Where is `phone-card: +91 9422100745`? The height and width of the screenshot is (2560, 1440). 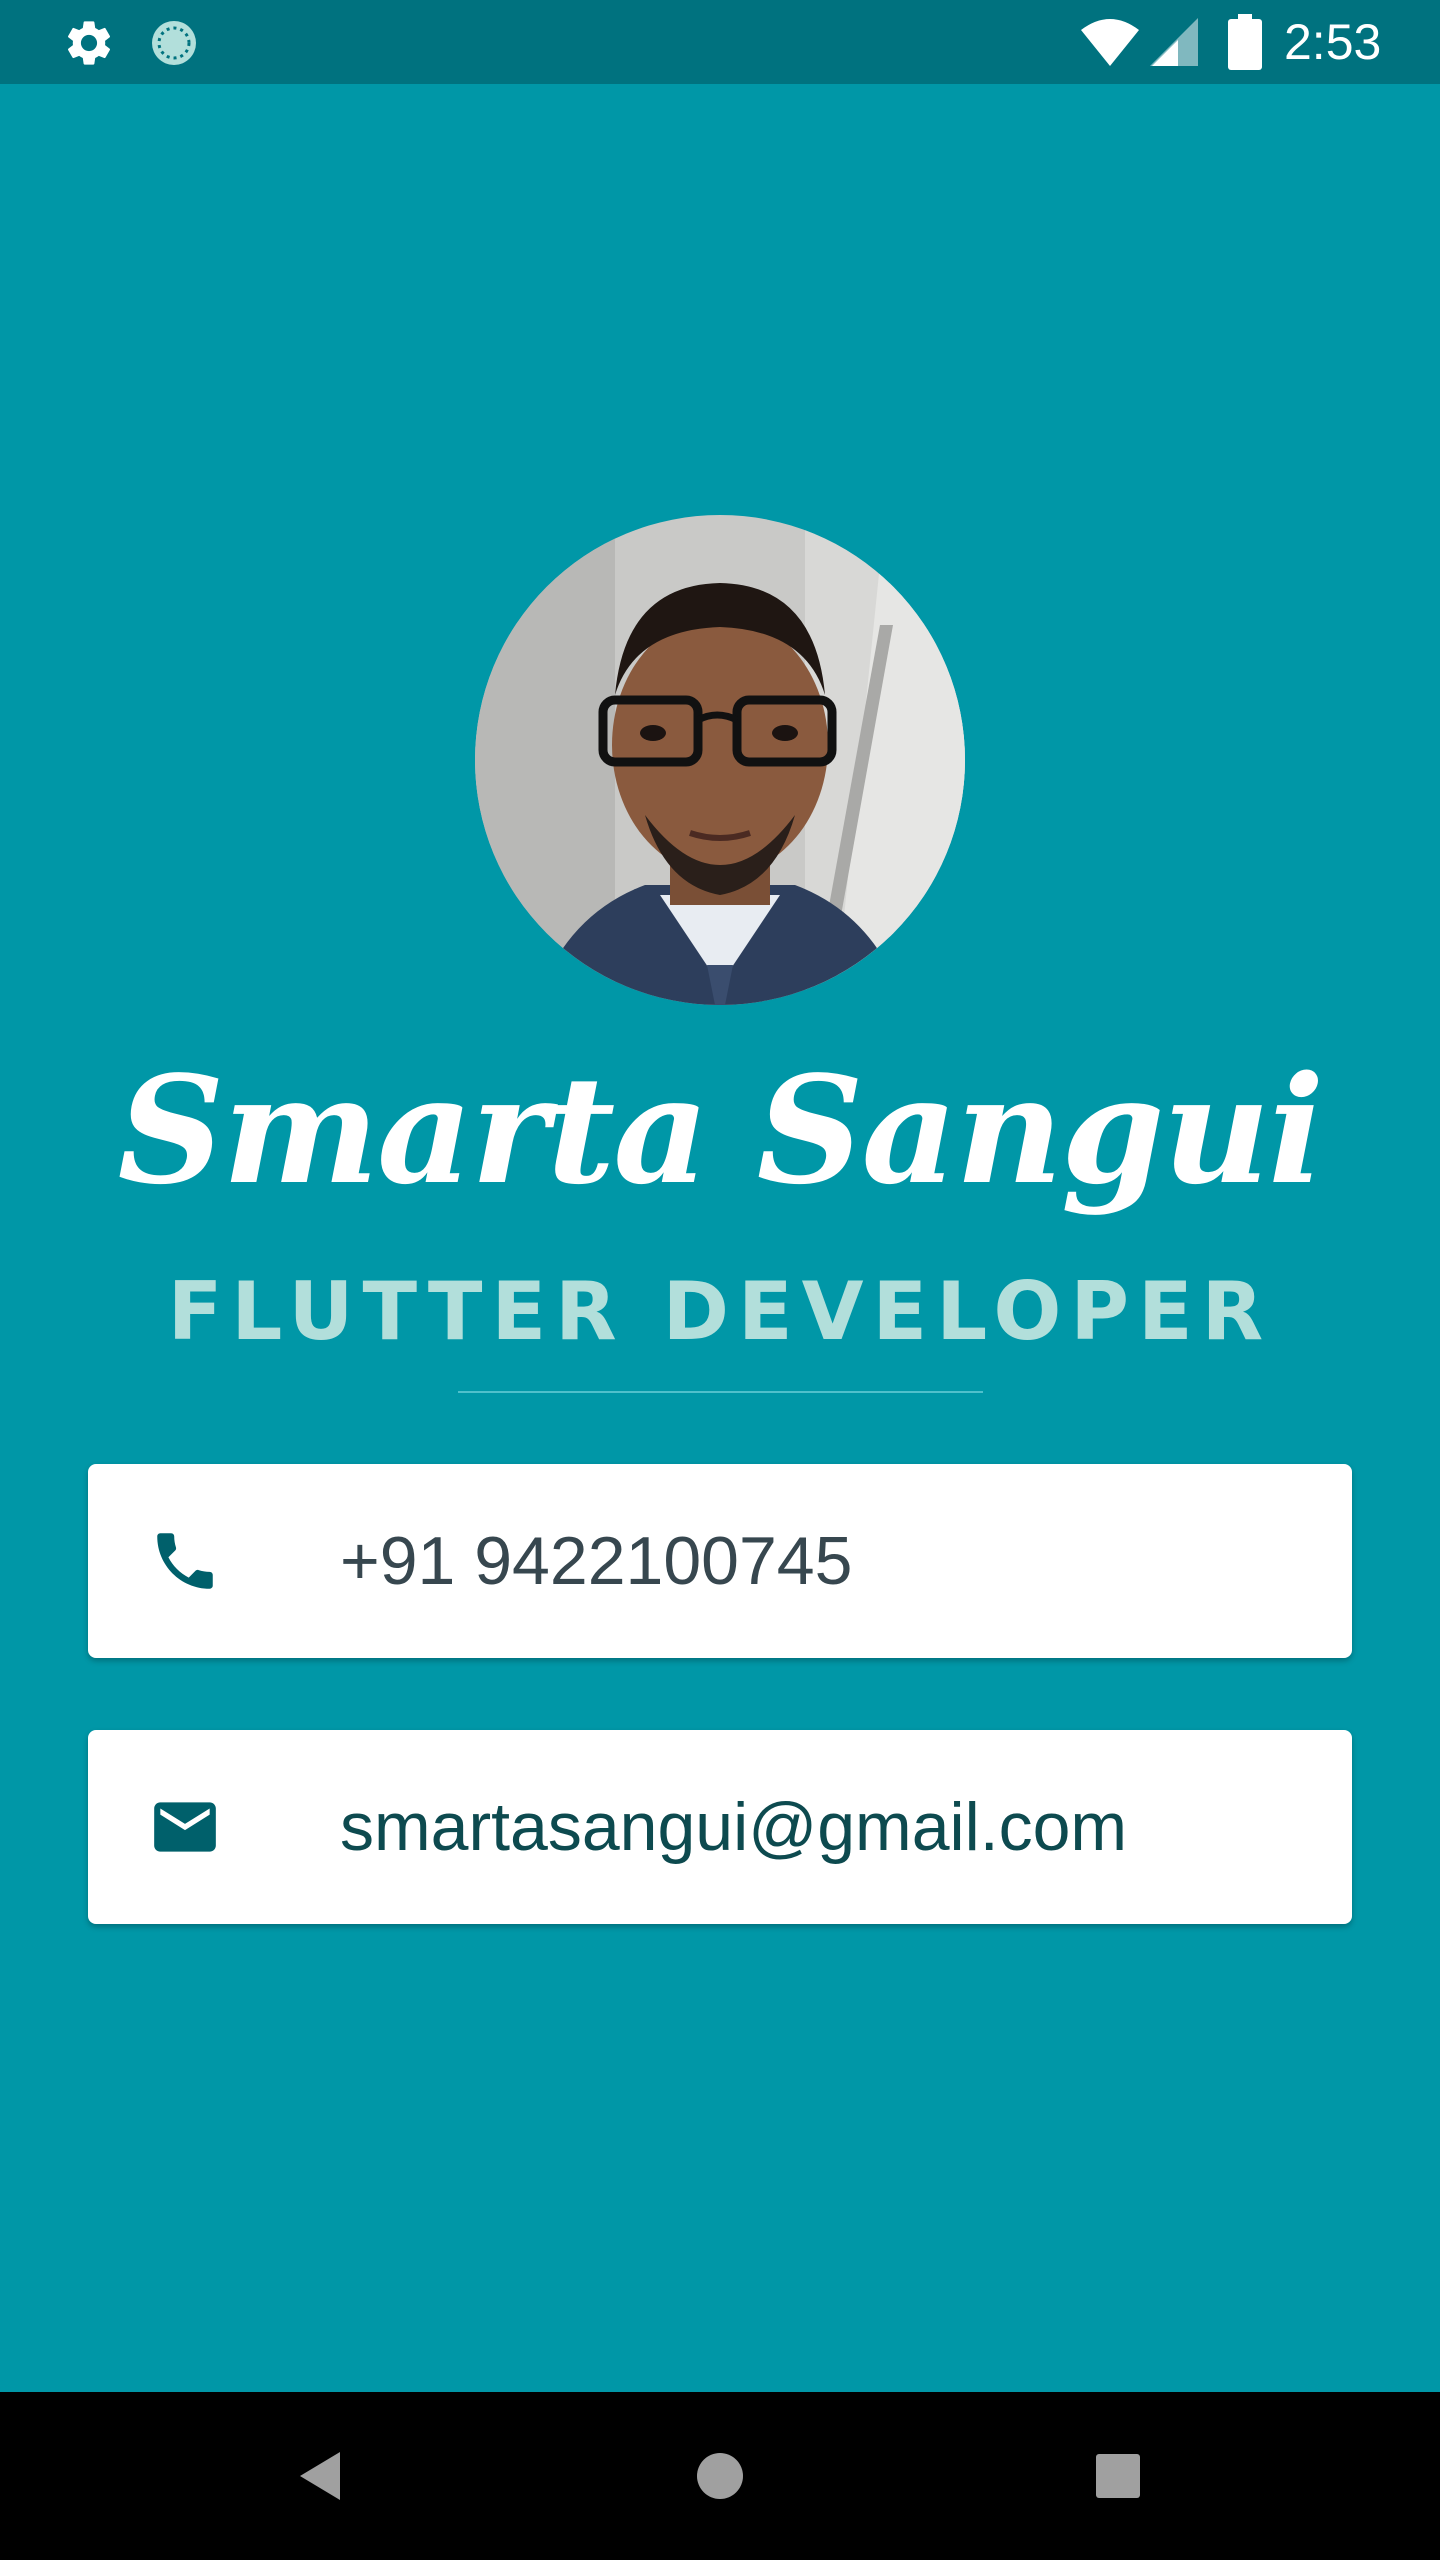 phone-card: +91 9422100745 is located at coordinates (720, 1561).